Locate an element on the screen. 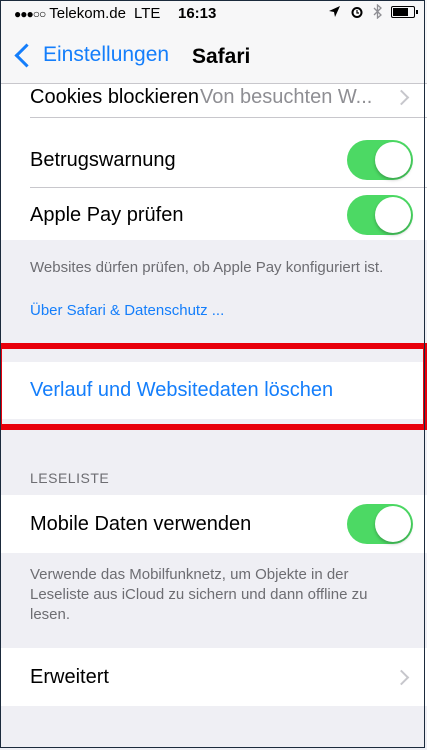  location-arrow-icon is located at coordinates (334, 11).